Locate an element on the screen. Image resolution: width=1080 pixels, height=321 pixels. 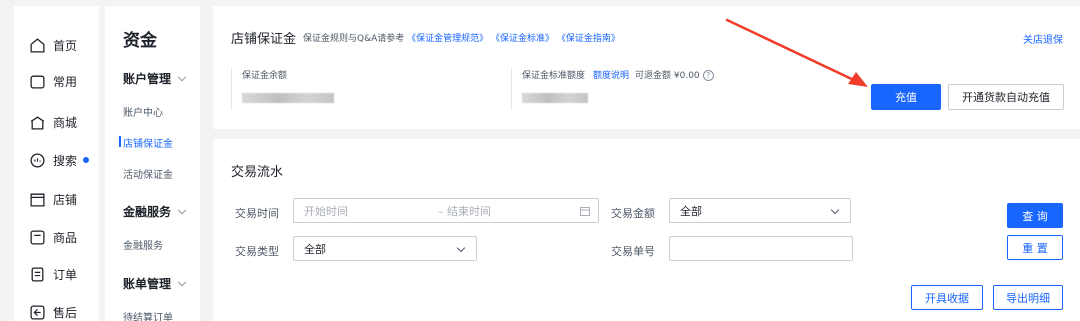
nav-item-shop: 店铺 is located at coordinates (56, 199).